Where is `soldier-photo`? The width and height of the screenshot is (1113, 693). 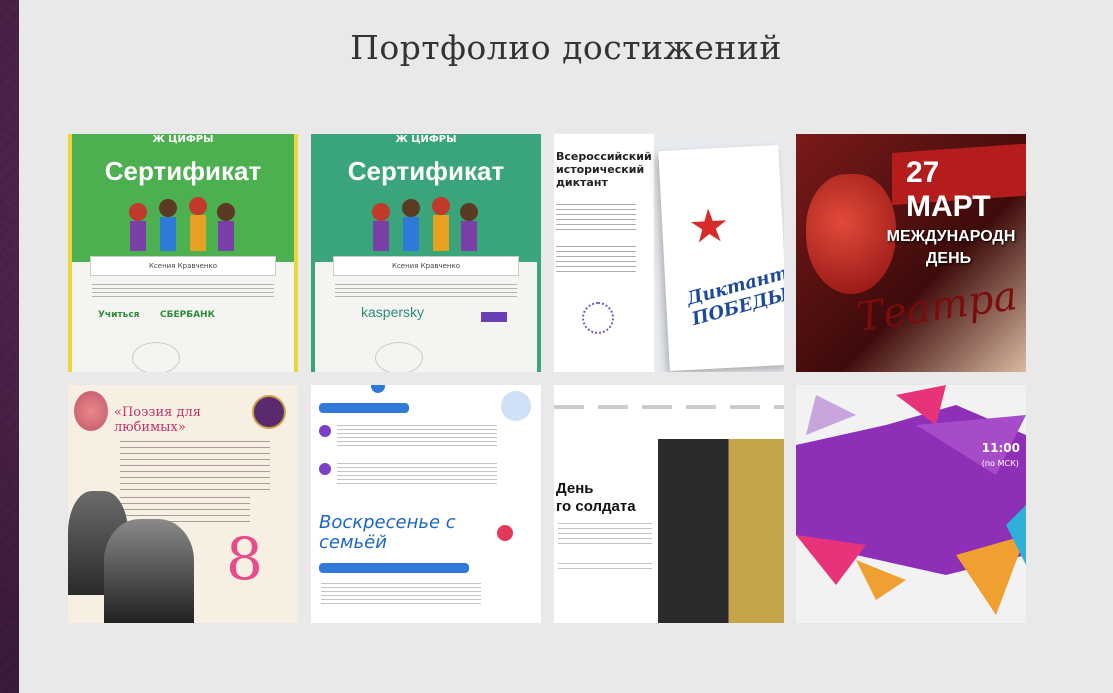 soldier-photo is located at coordinates (721, 531).